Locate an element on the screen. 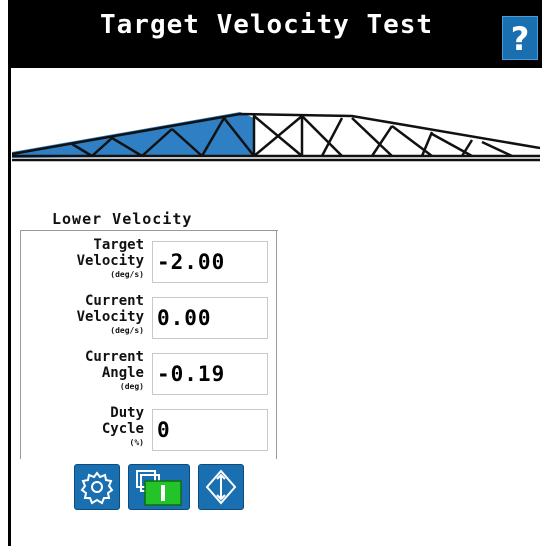  section-title: Lower Velocity is located at coordinates (122, 219).